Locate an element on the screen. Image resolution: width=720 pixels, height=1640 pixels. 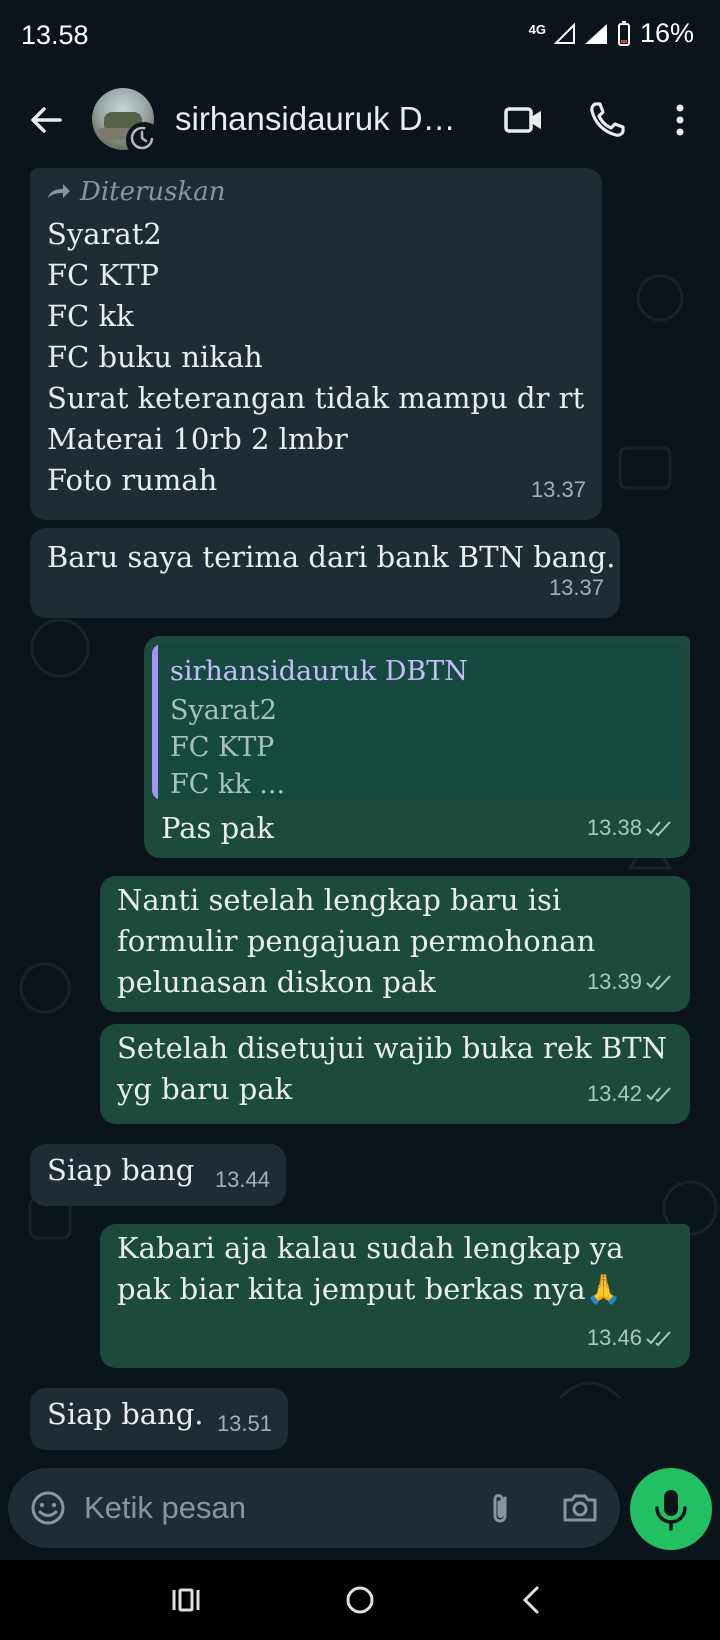
message-time: 13.51 is located at coordinates (244, 1423).